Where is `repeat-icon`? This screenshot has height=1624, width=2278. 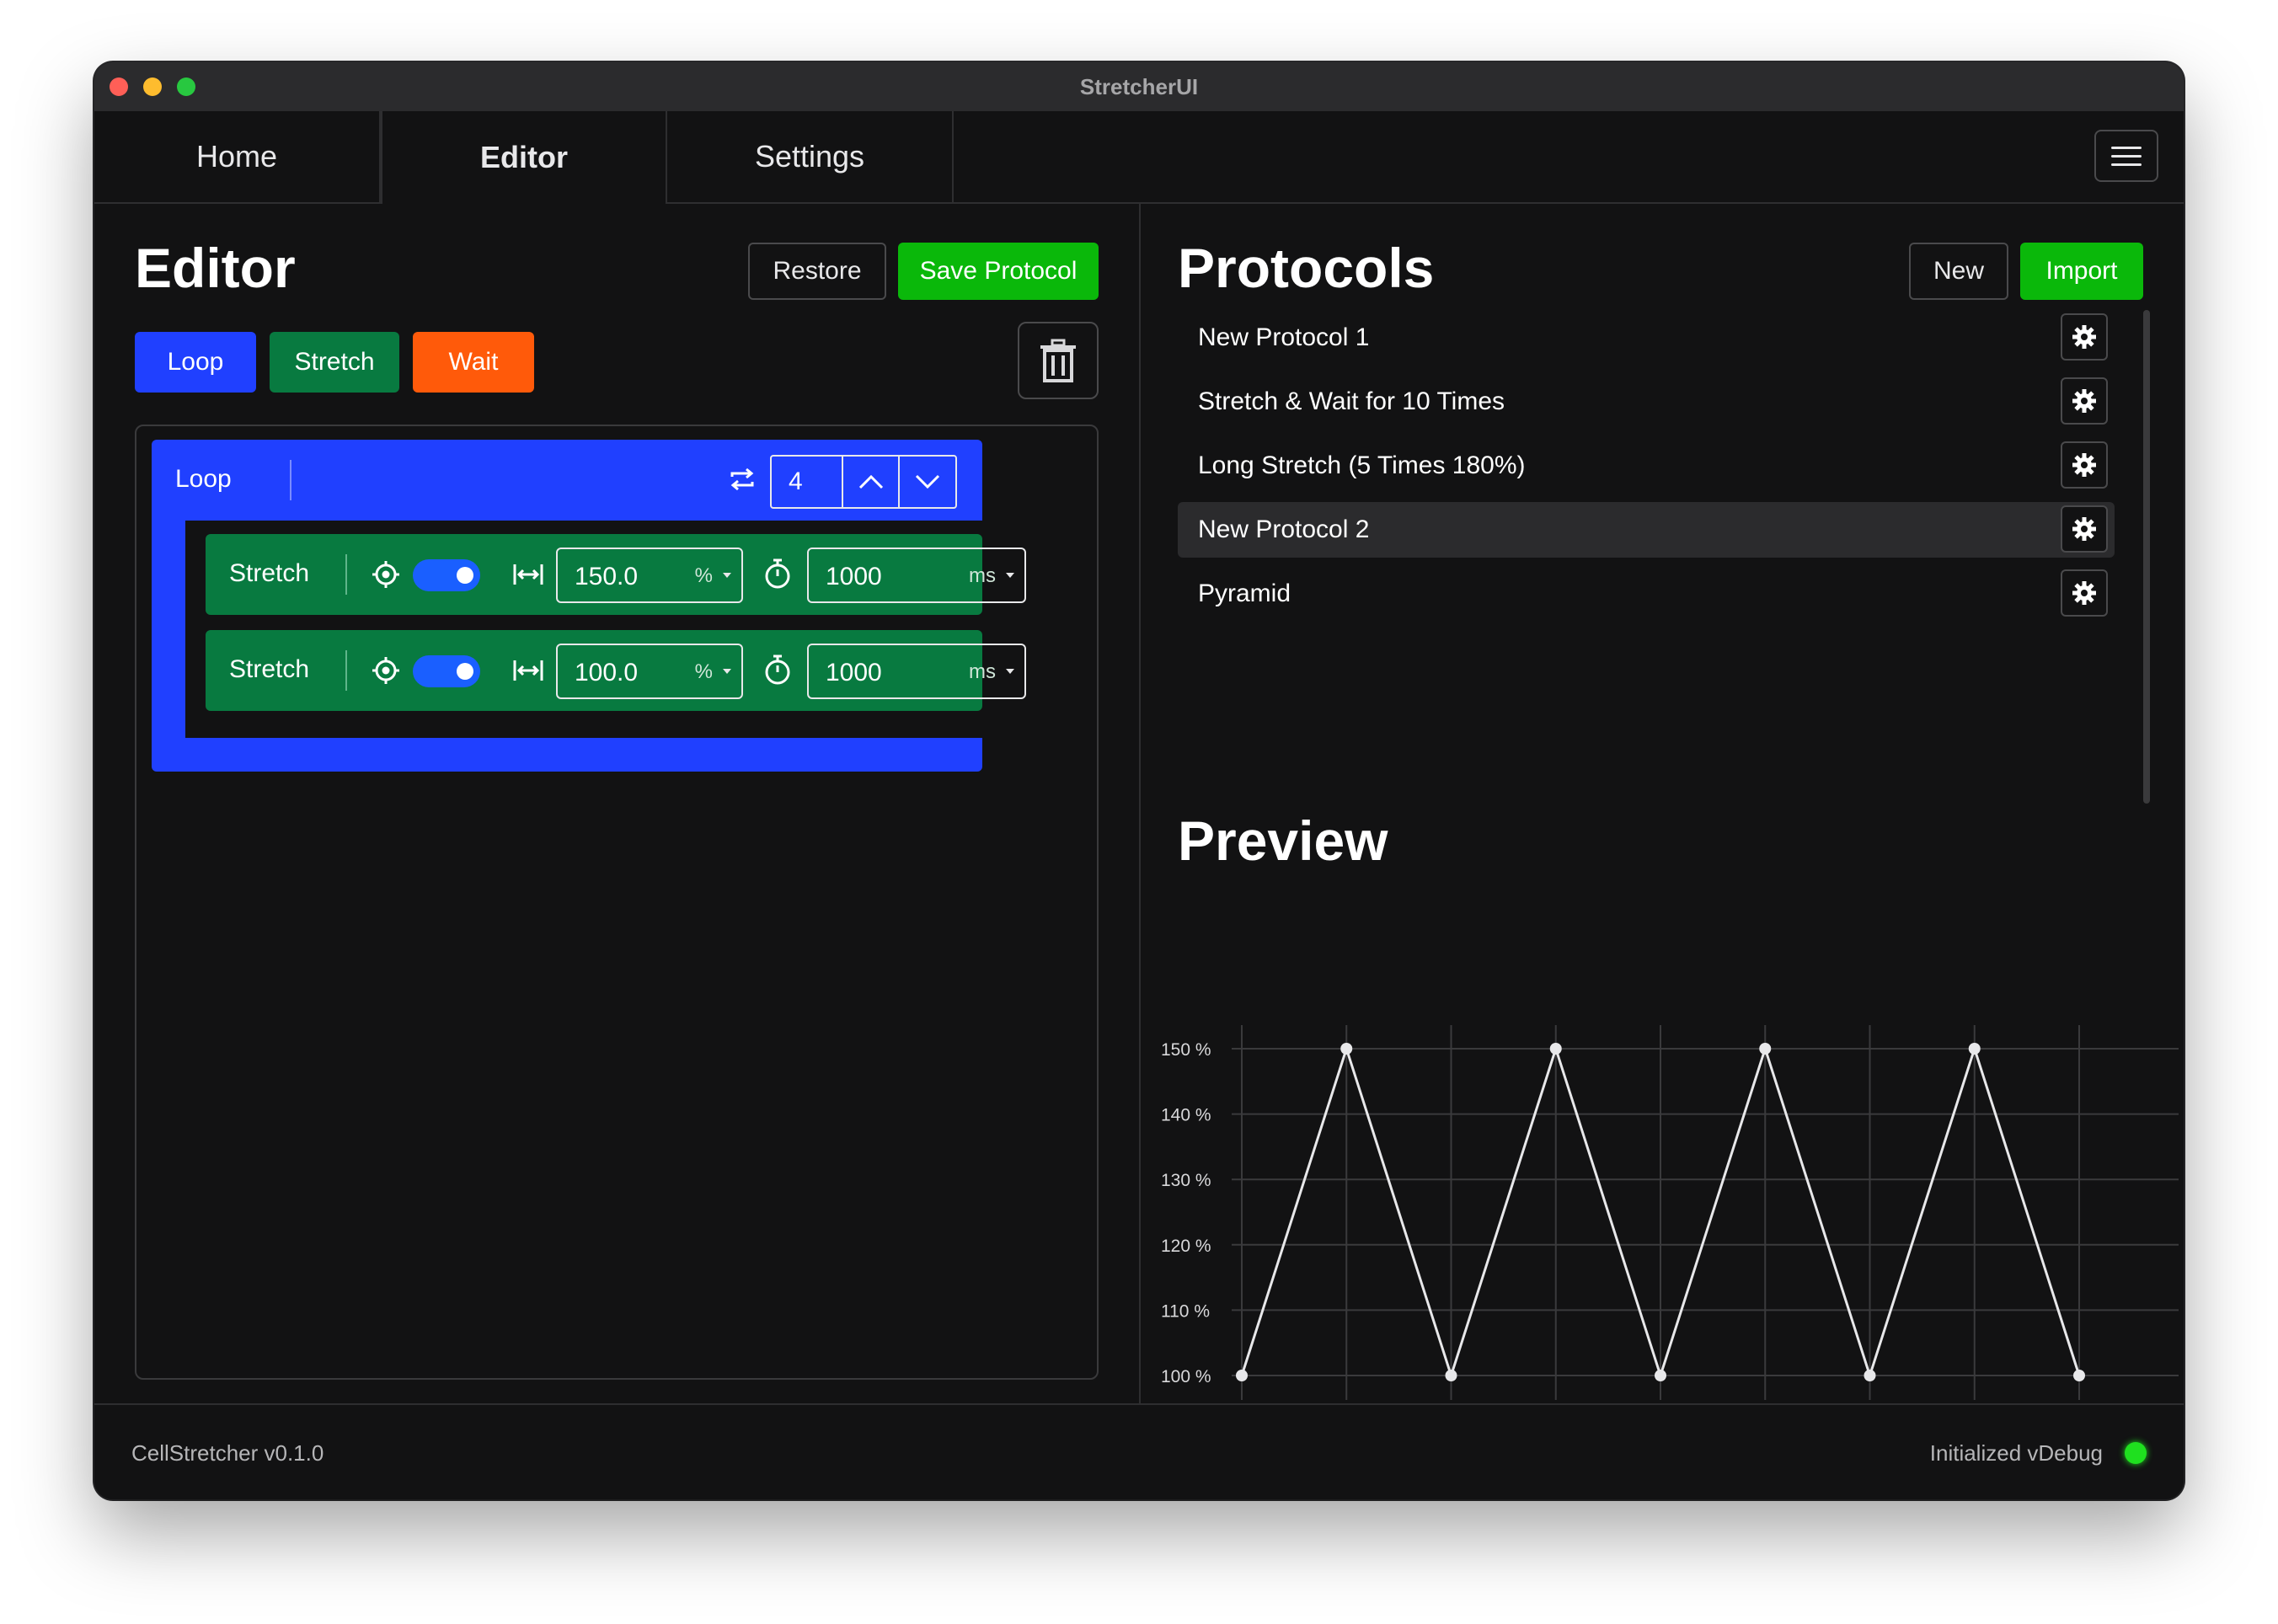 repeat-icon is located at coordinates (742, 479).